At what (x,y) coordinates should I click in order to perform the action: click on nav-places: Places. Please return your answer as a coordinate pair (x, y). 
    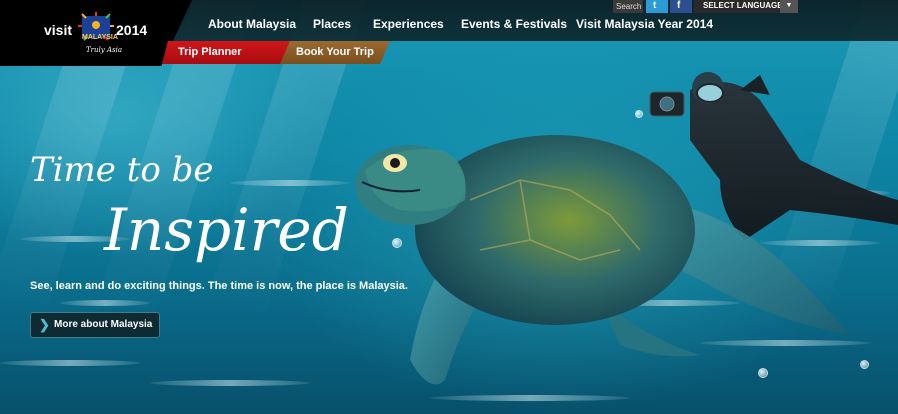
    Looking at the image, I should click on (332, 24).